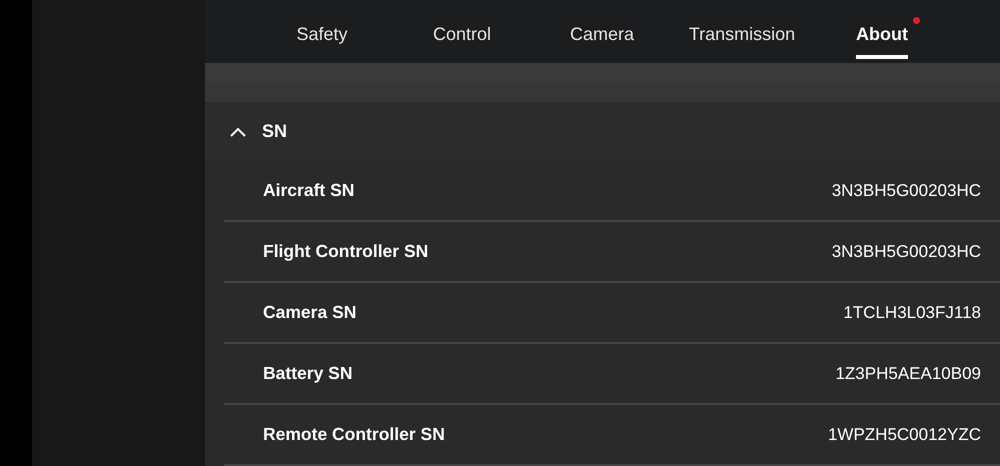  Describe the element at coordinates (238, 132) in the screenshot. I see `chevron-up-icon` at that location.